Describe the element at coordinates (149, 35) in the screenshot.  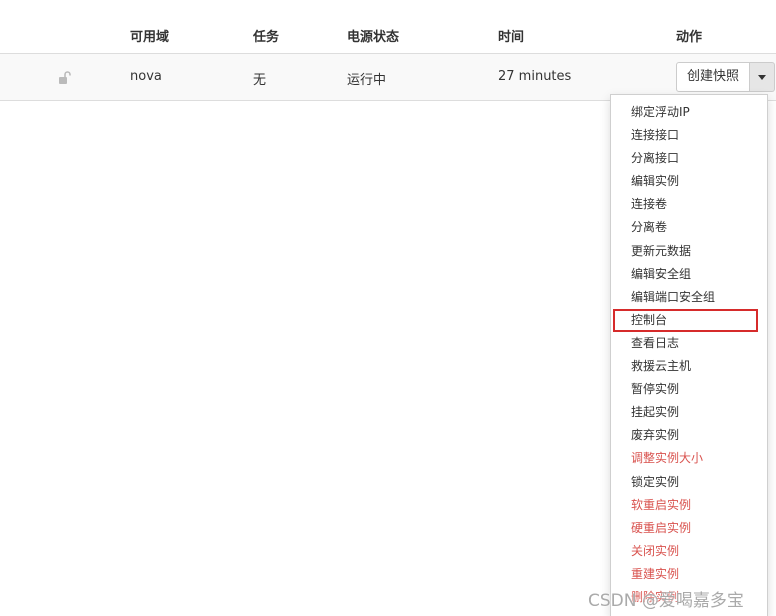
I see `column-header-zone: 可用域` at that location.